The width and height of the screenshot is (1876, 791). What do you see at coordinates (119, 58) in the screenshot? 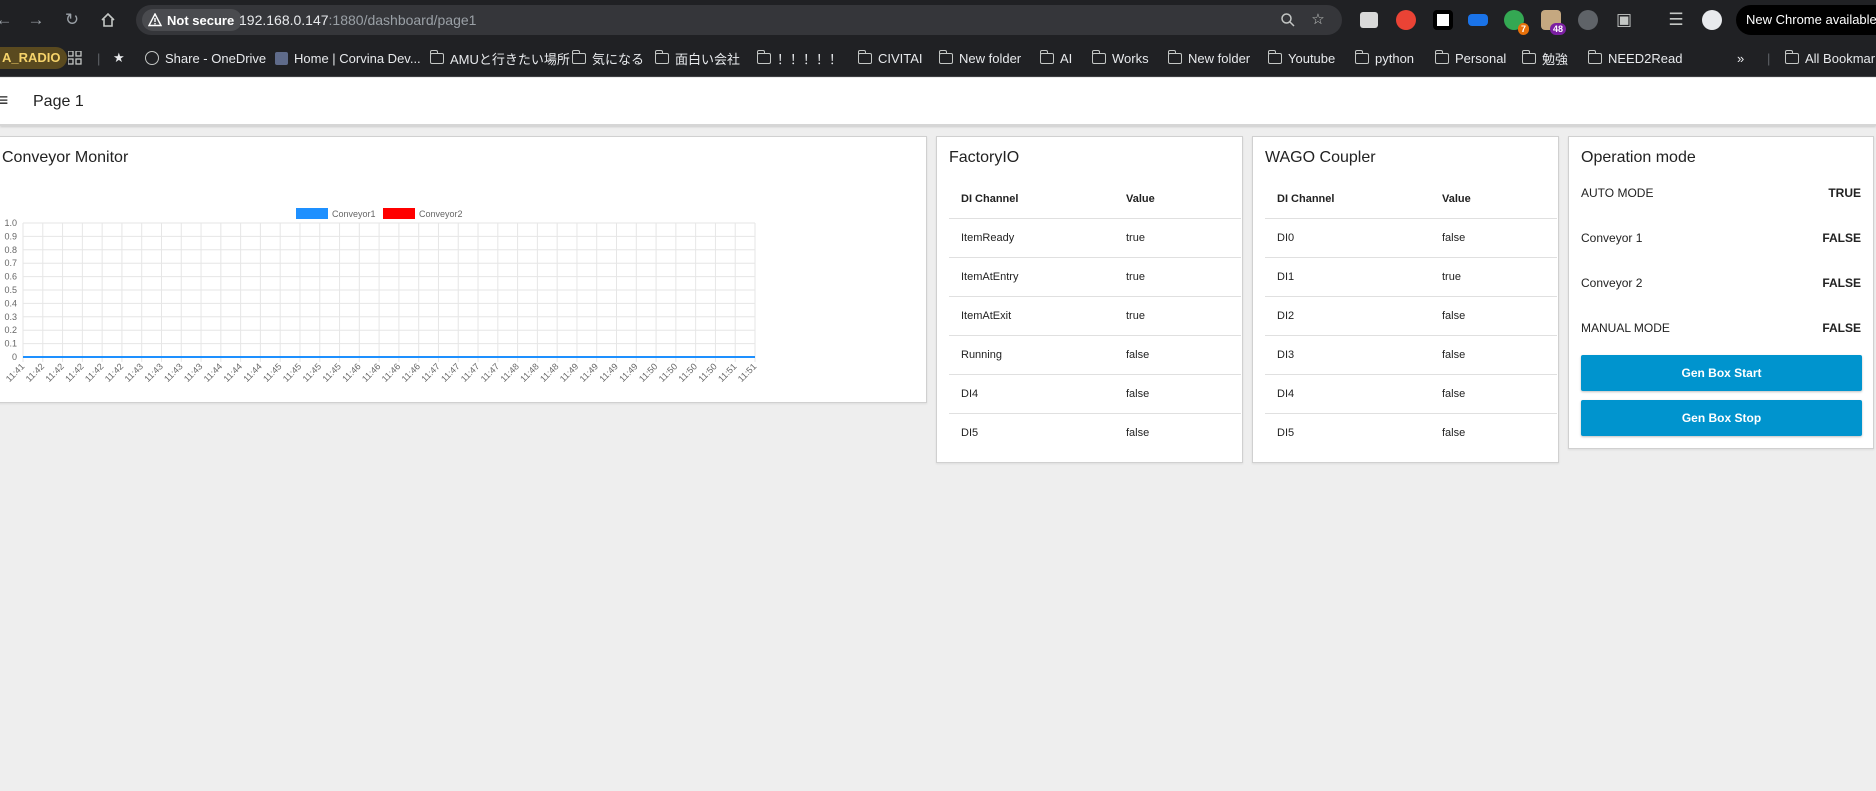
I see `star-icon: ★` at bounding box center [119, 58].